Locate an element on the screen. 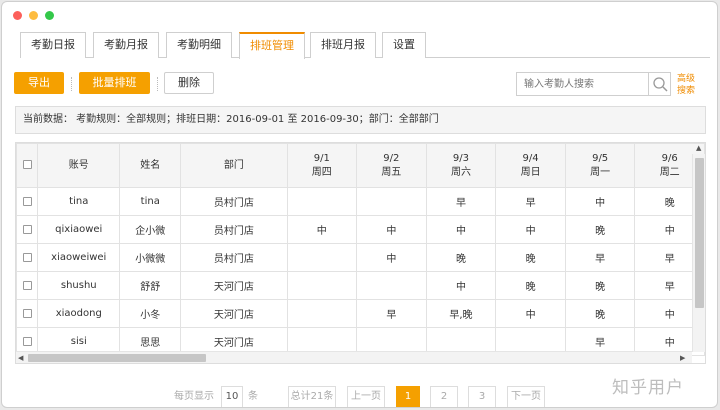 This screenshot has height=410, width=720. account-cell: xiaoweiwei is located at coordinates (79, 257).